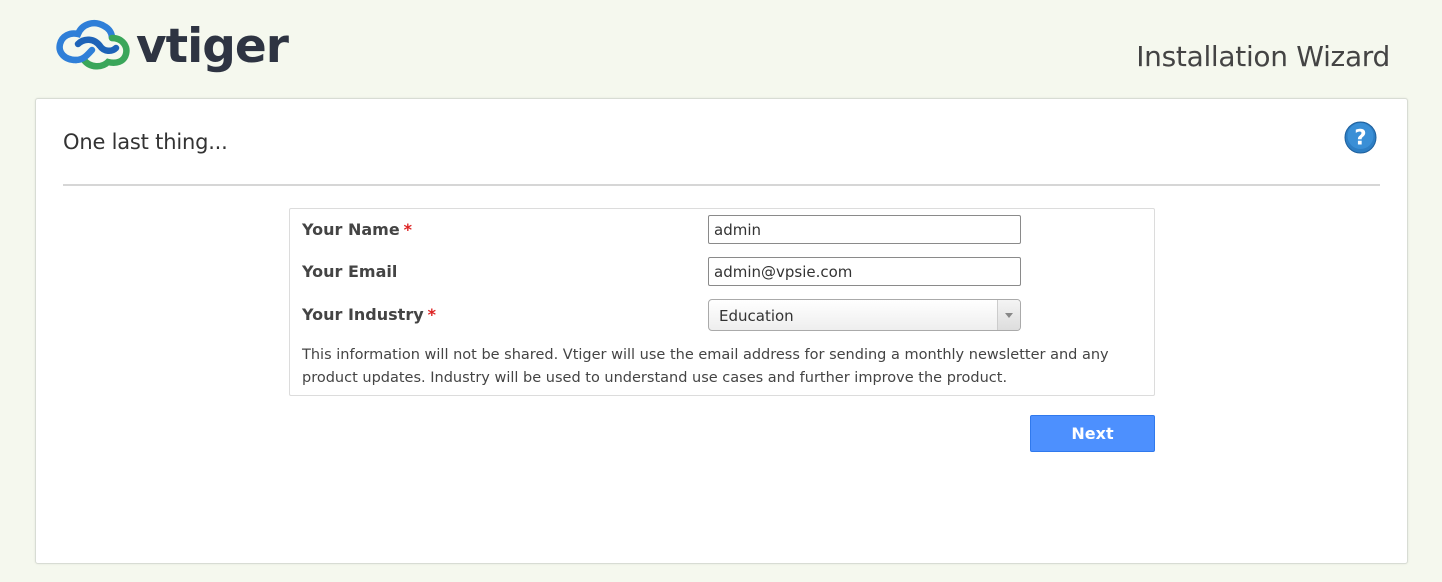 Image resolution: width=1442 pixels, height=582 pixels. Describe the element at coordinates (93, 45) in the screenshot. I see `cloud-logo-icon` at that location.